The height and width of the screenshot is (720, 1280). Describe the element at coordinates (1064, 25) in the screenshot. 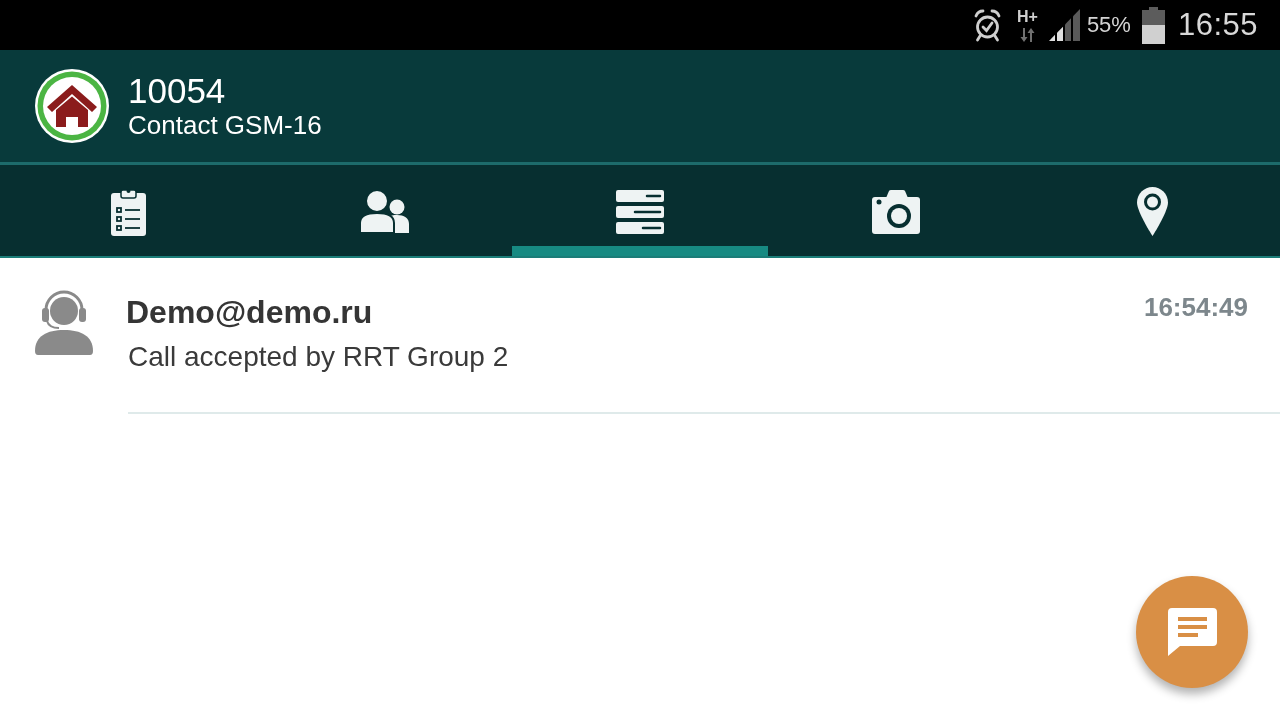

I see `signal-icon` at that location.